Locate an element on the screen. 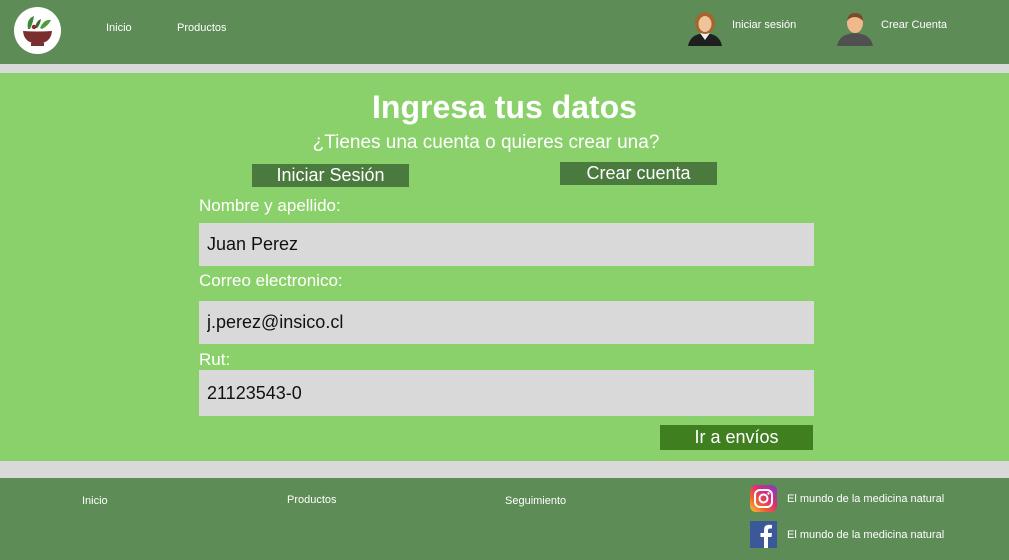 The width and height of the screenshot is (1009, 560). instagram-link: El mundo de la medicina natural is located at coordinates (847, 498).